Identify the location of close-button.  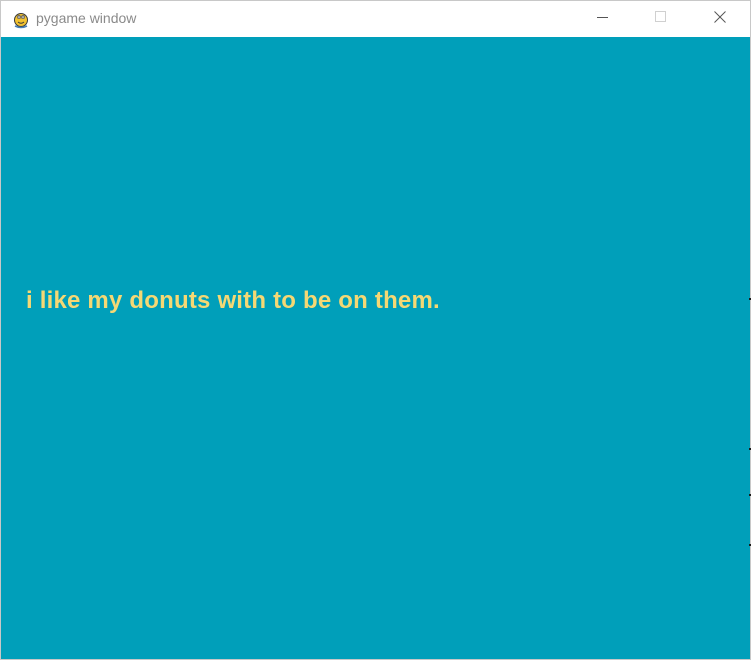
(720, 19).